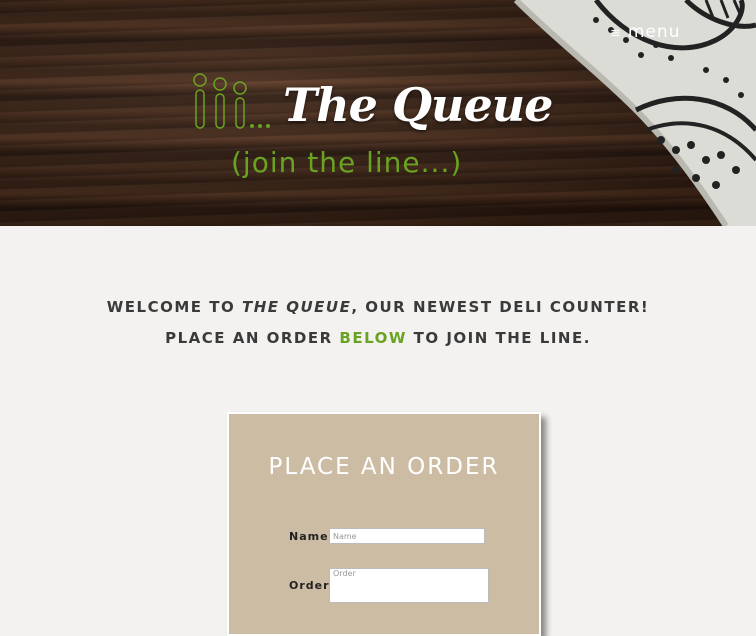 The height and width of the screenshot is (636, 756). What do you see at coordinates (418, 105) in the screenshot?
I see `site-title: The Queue` at bounding box center [418, 105].